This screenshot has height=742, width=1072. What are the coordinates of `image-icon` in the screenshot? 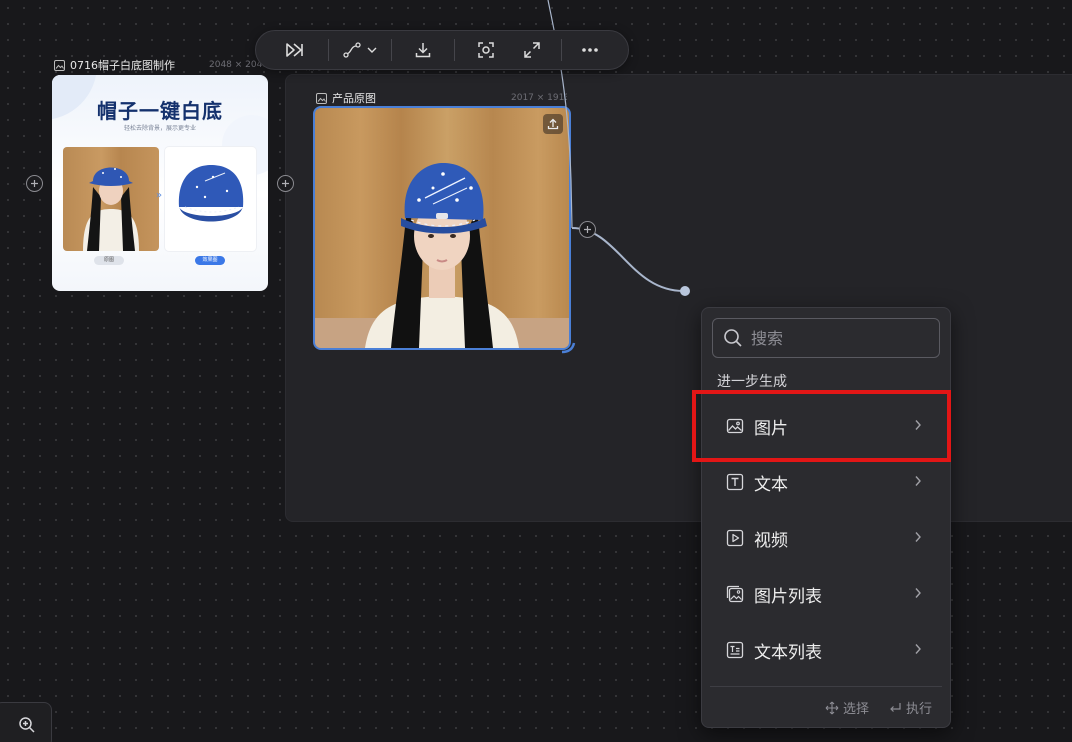 It's located at (735, 426).